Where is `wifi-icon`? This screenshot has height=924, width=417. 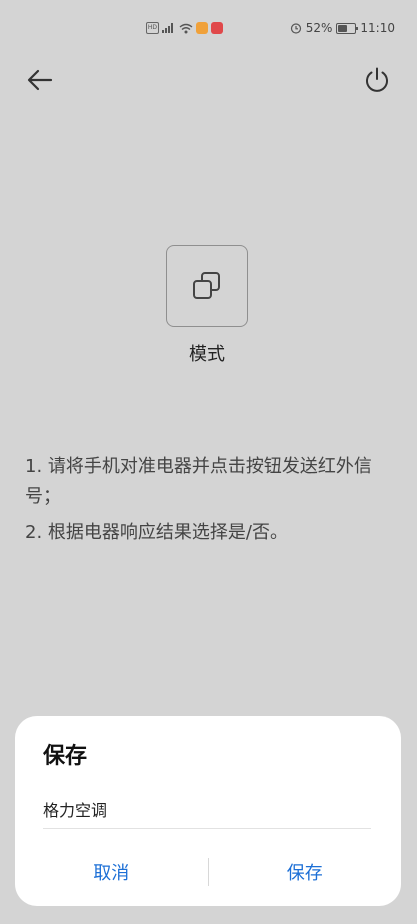 wifi-icon is located at coordinates (186, 28).